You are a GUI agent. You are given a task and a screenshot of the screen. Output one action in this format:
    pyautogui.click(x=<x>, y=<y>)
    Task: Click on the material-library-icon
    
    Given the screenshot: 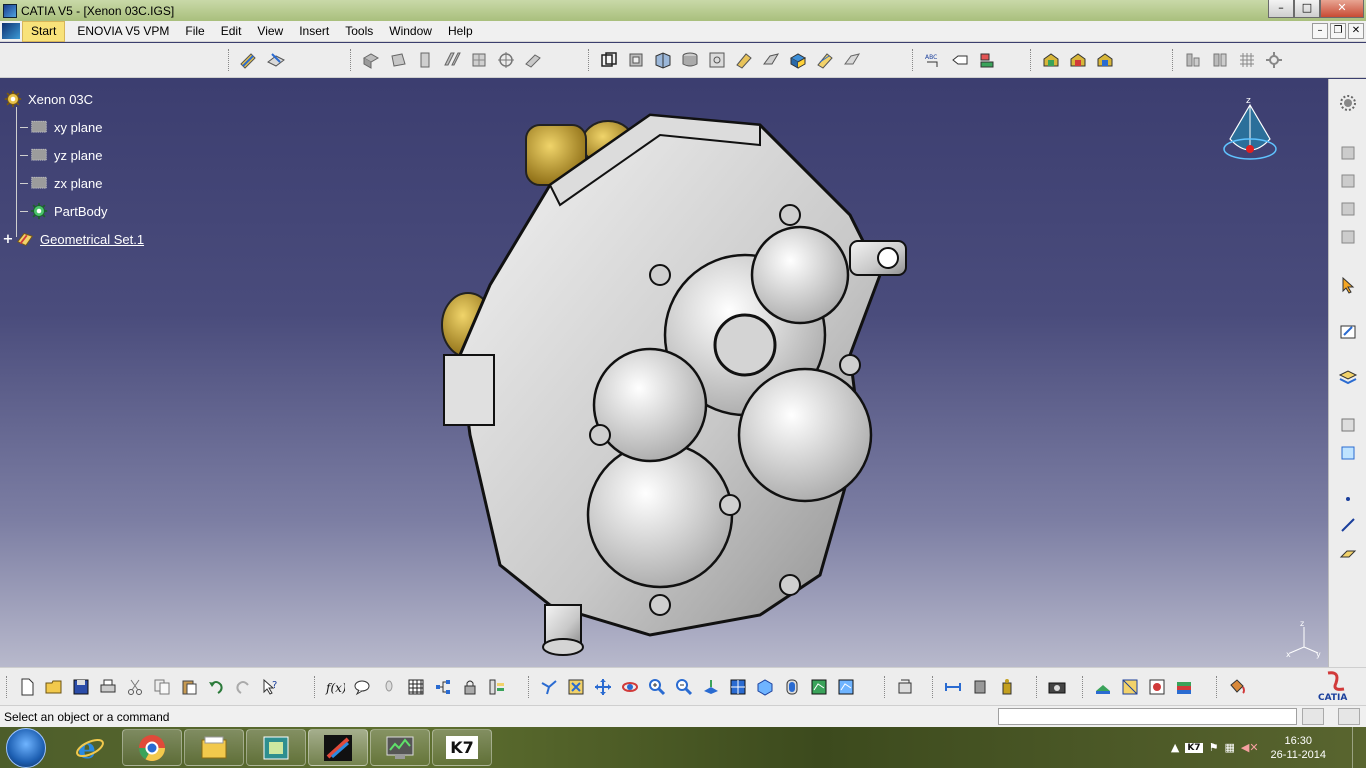 What is the action you would take?
    pyautogui.click(x=1103, y=687)
    